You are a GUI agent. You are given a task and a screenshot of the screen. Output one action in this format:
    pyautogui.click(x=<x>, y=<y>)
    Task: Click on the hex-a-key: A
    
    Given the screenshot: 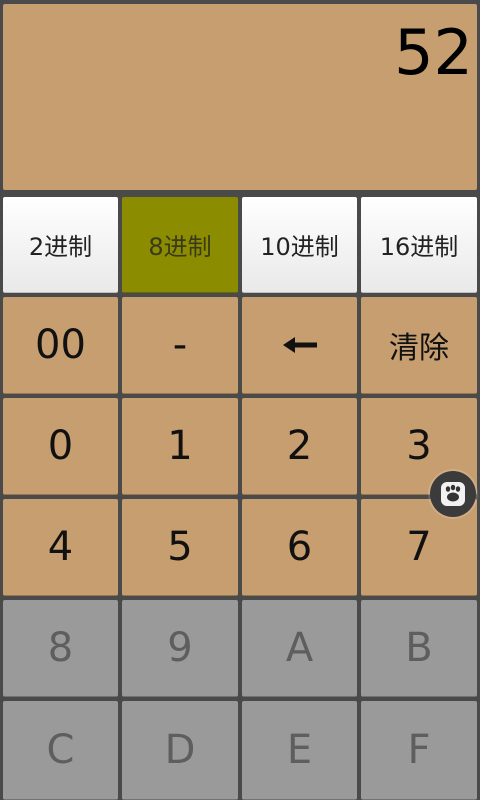 What is the action you would take?
    pyautogui.click(x=299, y=648)
    